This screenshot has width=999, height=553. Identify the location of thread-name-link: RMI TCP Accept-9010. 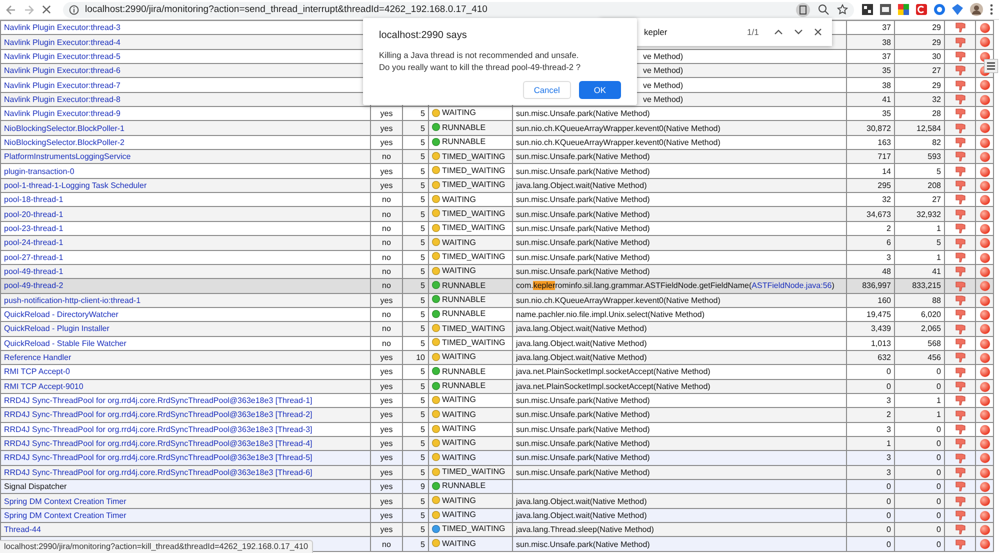
(44, 386).